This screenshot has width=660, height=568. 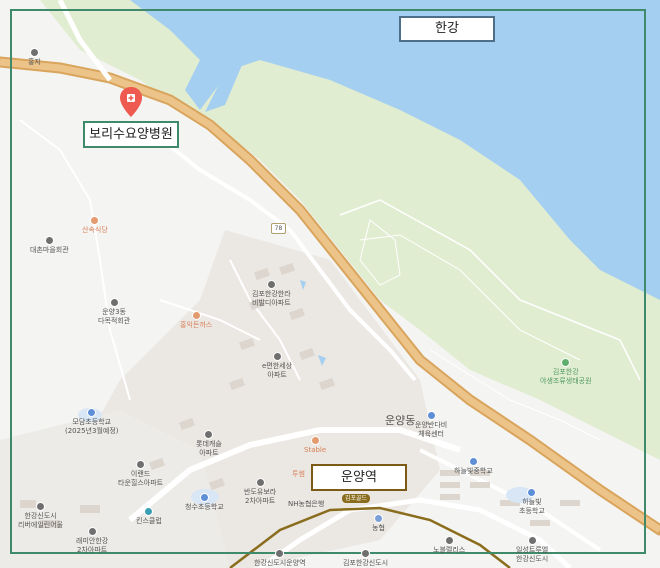 I want to click on poi-label: e편한세상 아파트, so click(x=277, y=370).